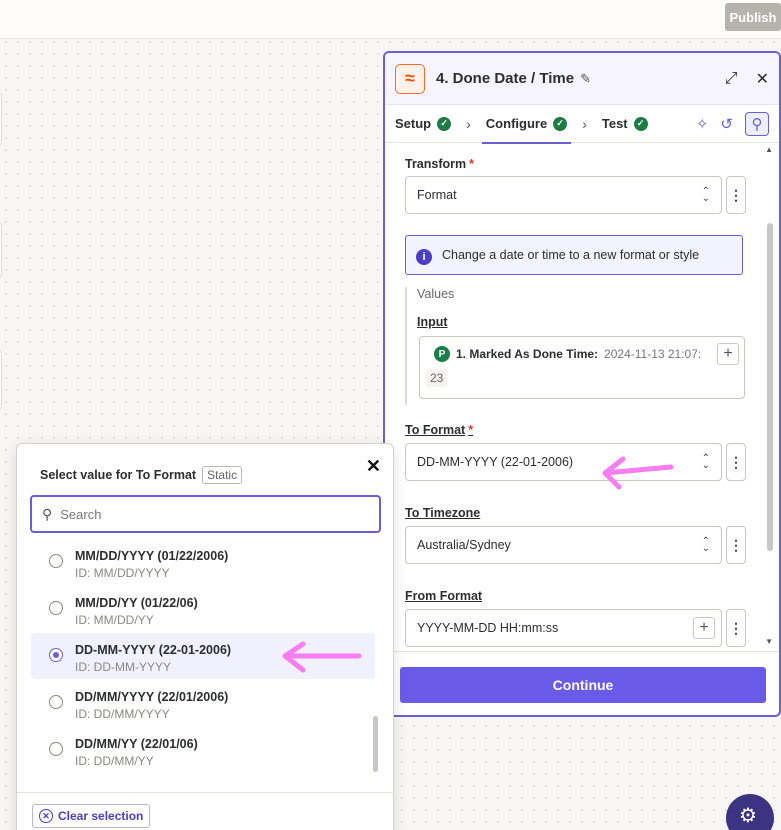 The image size is (781, 830). What do you see at coordinates (413, 123) in the screenshot?
I see `tab-label: Setup` at bounding box center [413, 123].